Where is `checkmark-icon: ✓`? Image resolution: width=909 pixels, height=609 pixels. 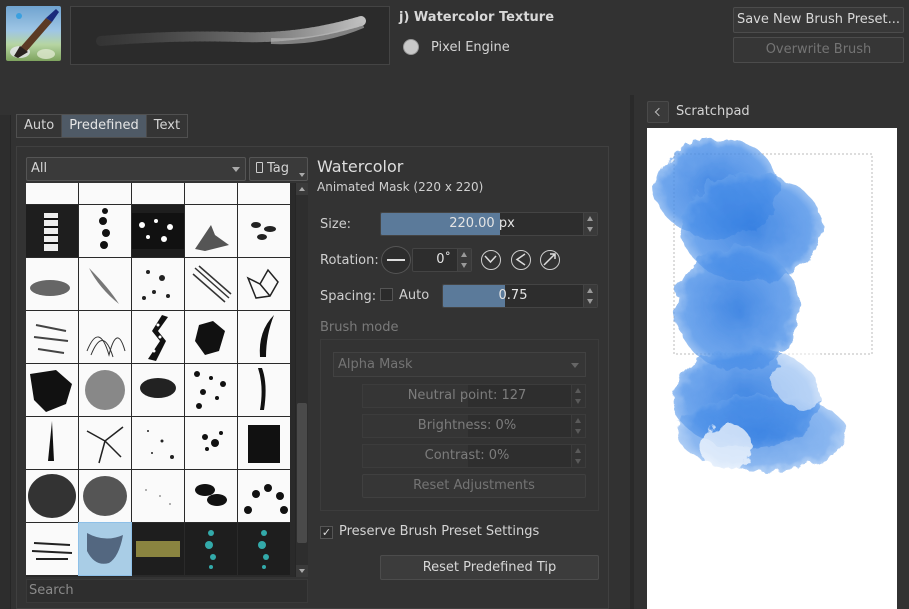 checkmark-icon: ✓ is located at coordinates (326, 532).